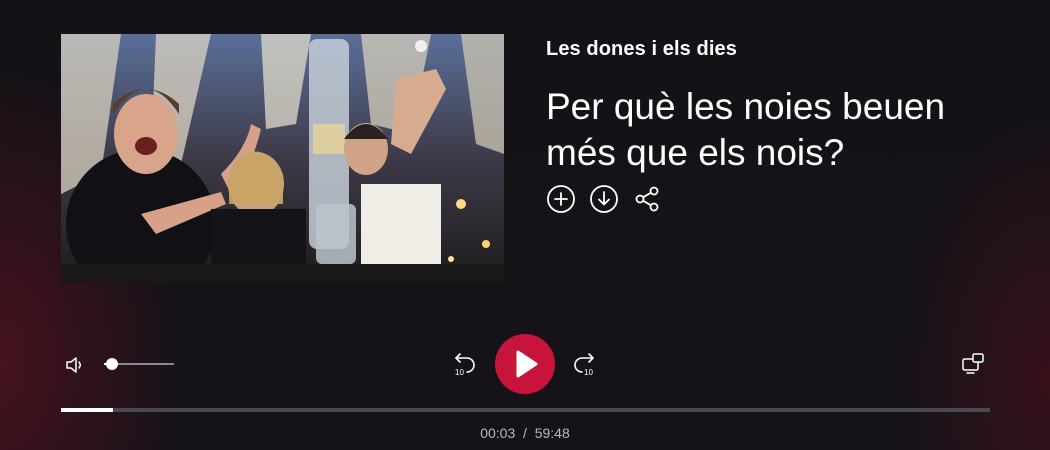  Describe the element at coordinates (561, 199) in the screenshot. I see `add-circle-icon` at that location.